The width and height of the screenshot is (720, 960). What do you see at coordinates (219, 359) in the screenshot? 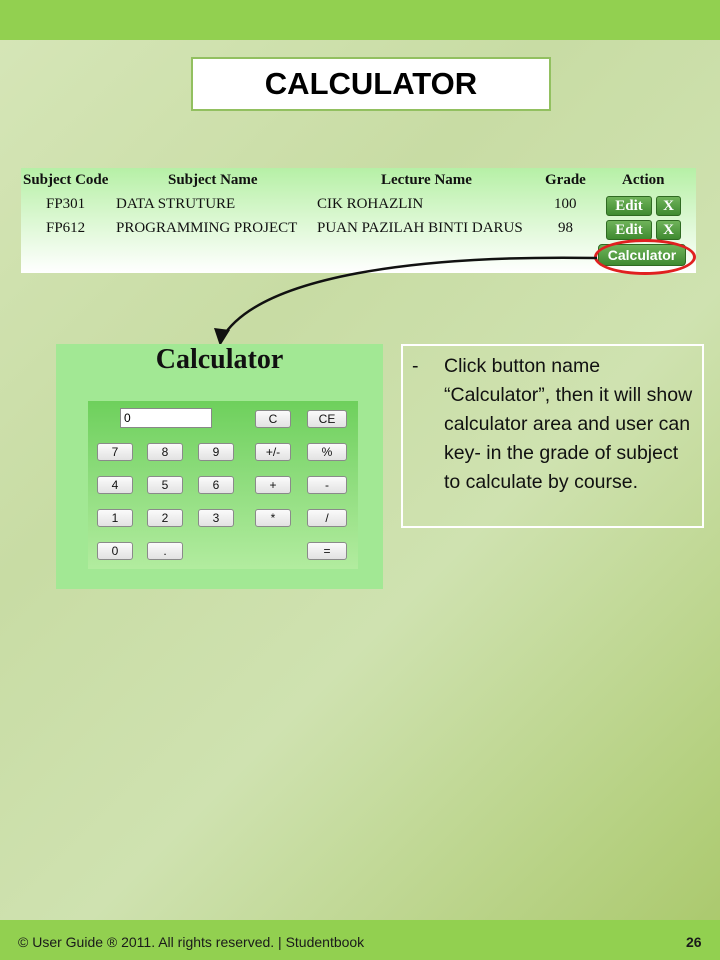
I see `calculator-title: Calculator` at bounding box center [219, 359].